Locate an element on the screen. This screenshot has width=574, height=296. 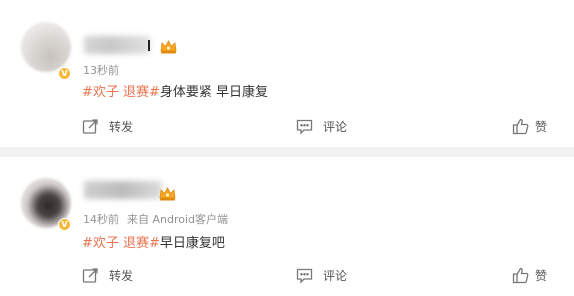
post-meta: 13秒前 is located at coordinates (105, 70).